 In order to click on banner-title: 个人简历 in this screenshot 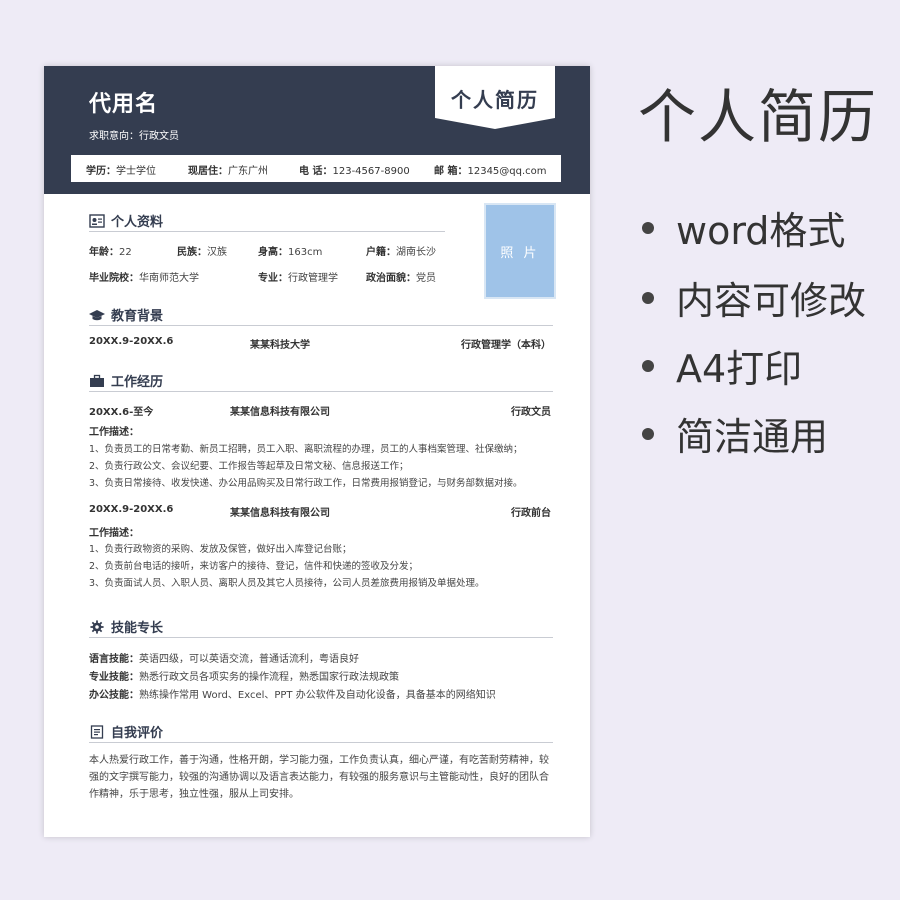, I will do `click(495, 100)`.